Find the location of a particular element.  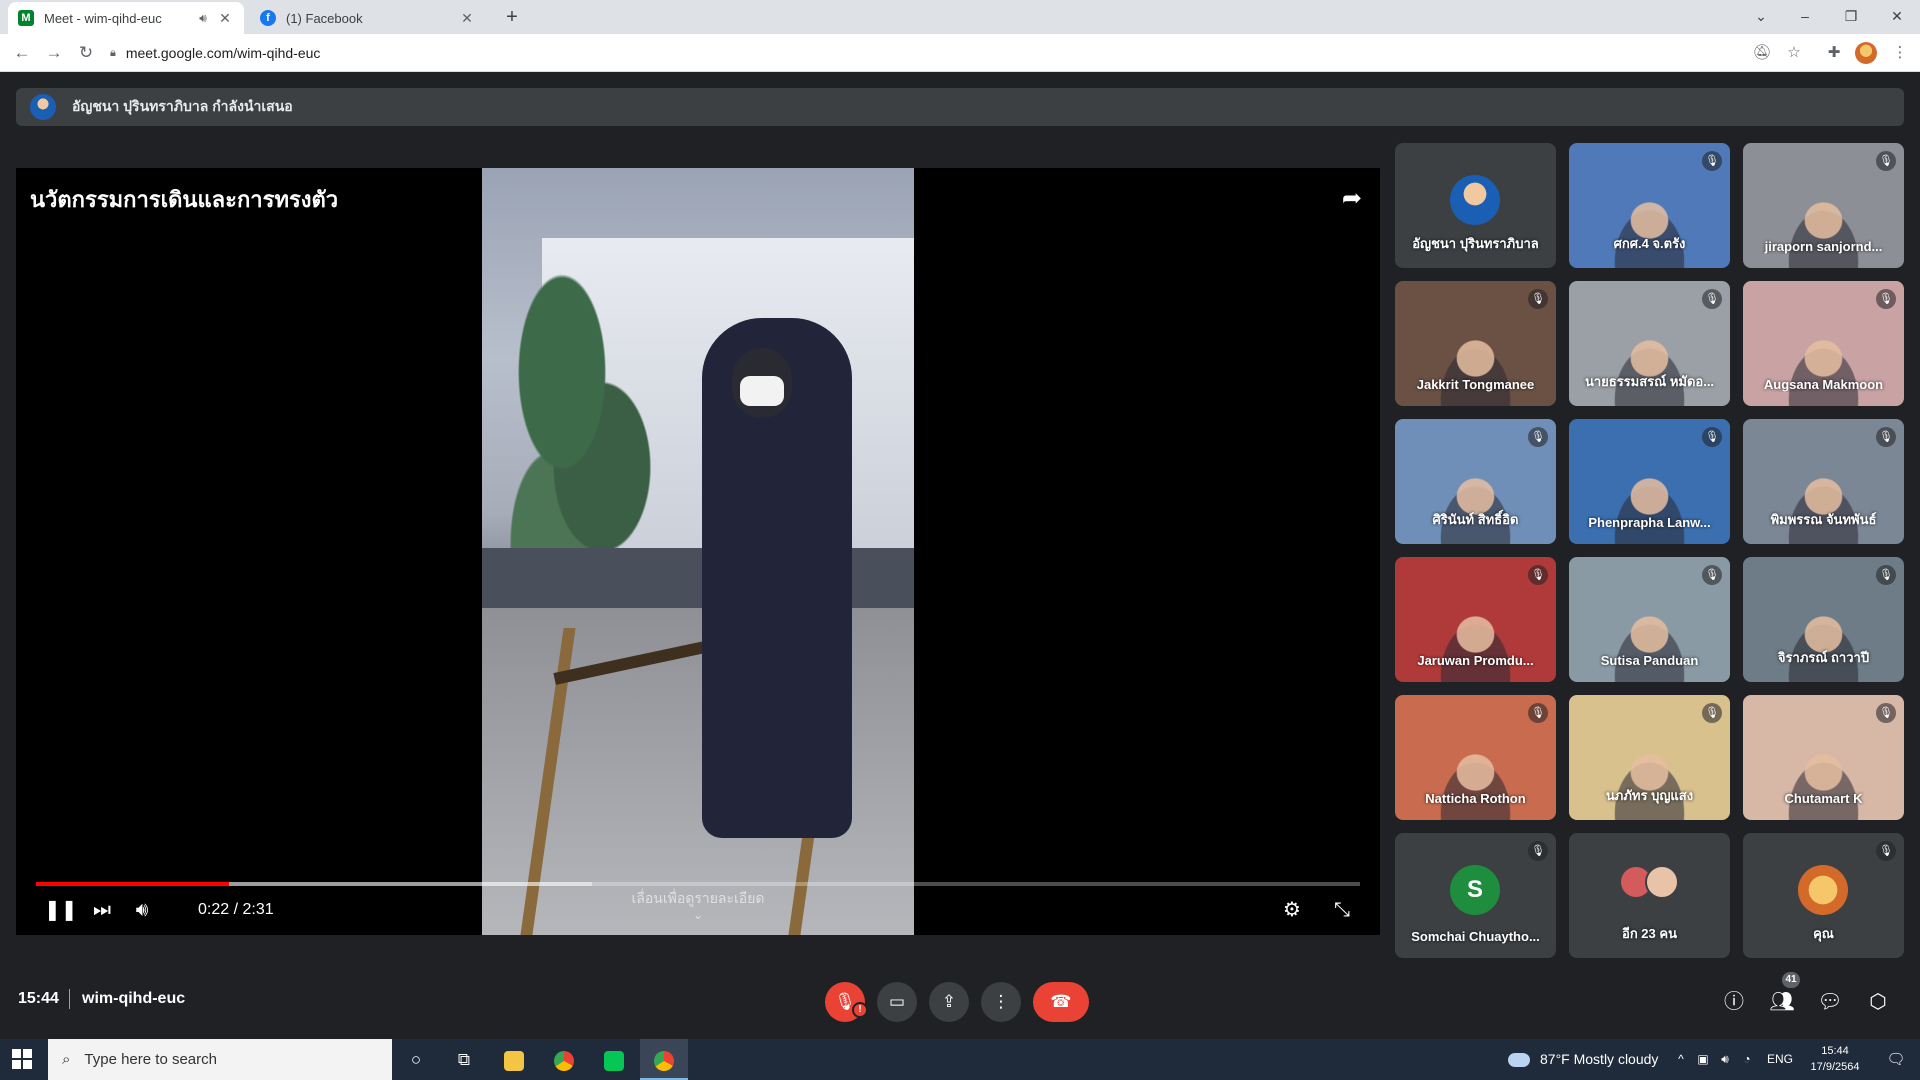

chrome-icon is located at coordinates (564, 1059).